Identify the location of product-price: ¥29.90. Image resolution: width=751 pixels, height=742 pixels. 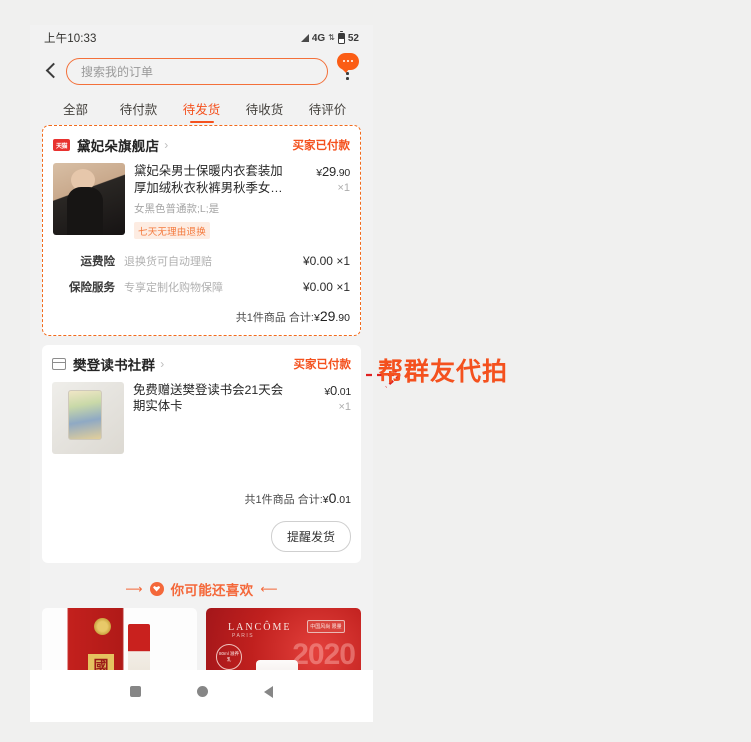
(333, 171).